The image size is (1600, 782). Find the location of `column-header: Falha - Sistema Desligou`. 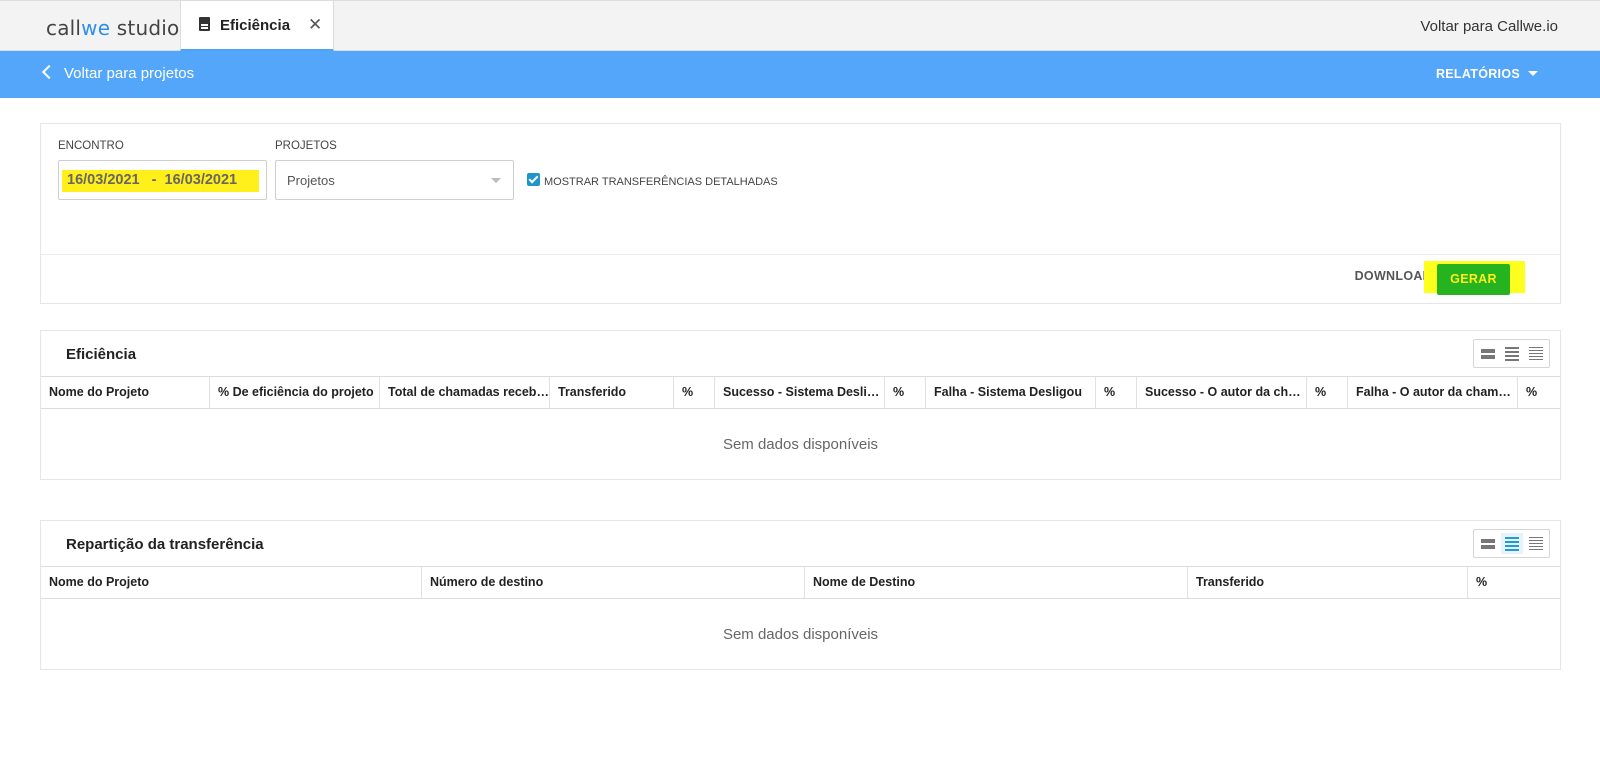

column-header: Falha - Sistema Desligou is located at coordinates (1011, 392).